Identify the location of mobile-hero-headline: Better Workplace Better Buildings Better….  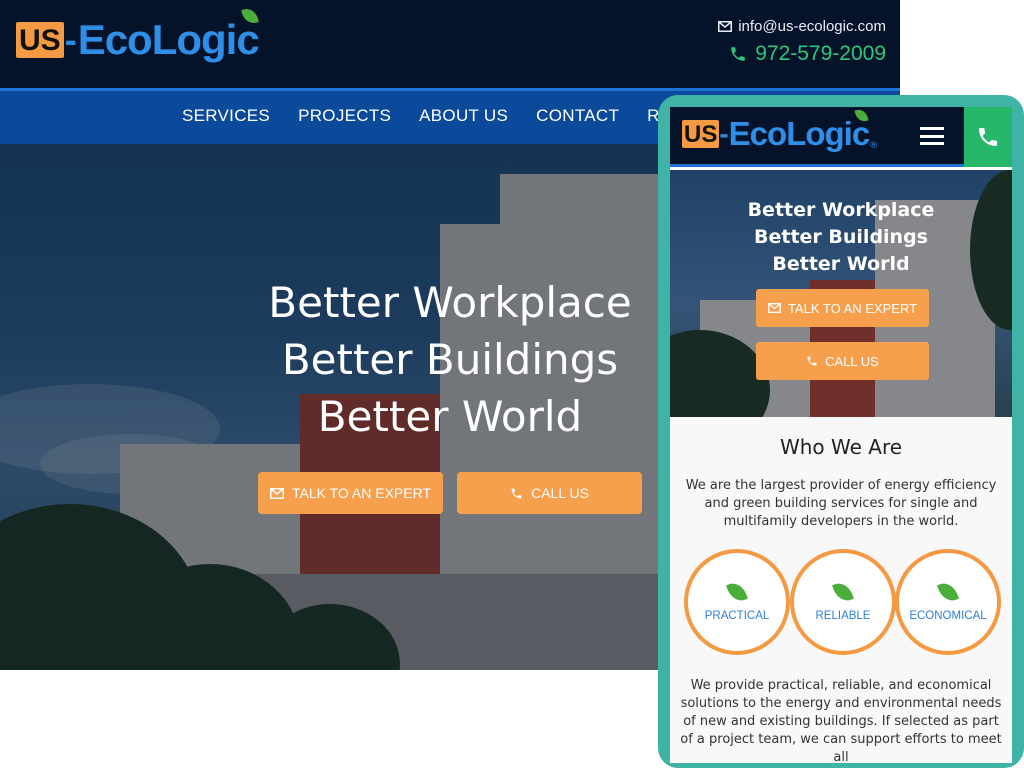
(841, 237).